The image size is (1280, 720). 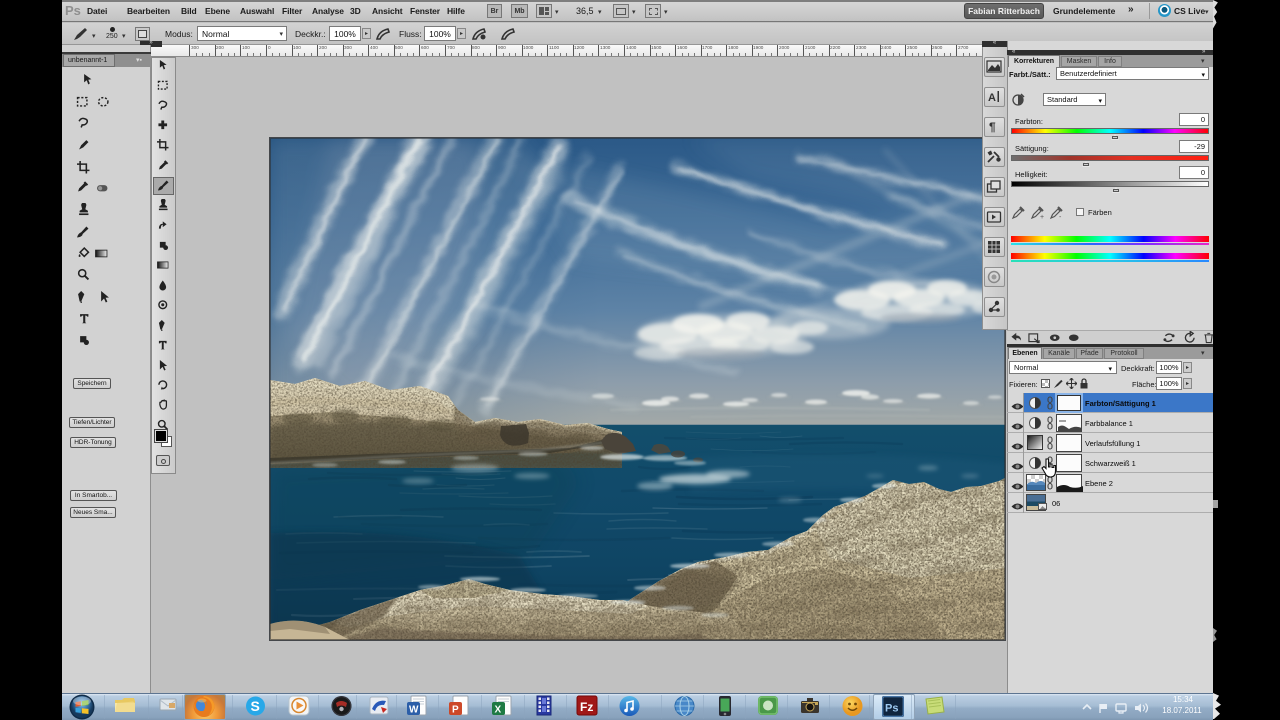 I want to click on svg-text: P, so click(x=455, y=710).